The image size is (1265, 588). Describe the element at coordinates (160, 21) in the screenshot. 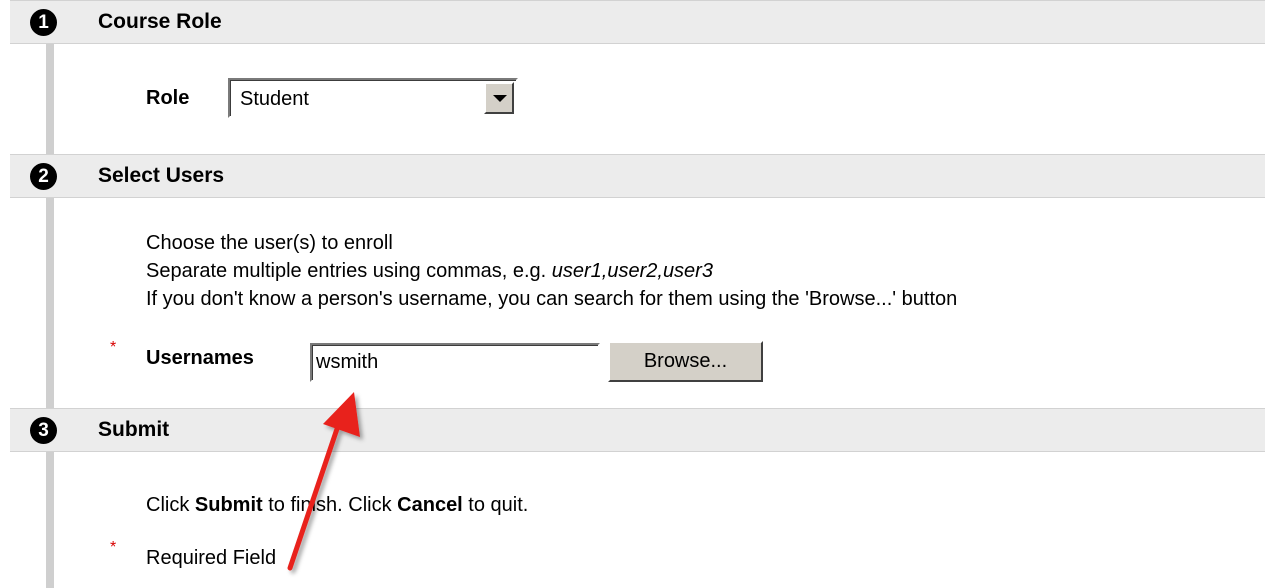

I see `section-title-course-role: Course Role` at that location.